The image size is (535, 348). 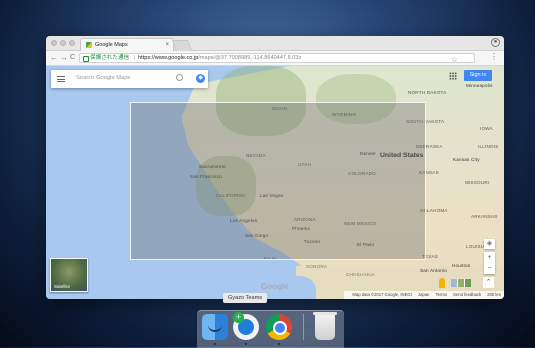 What do you see at coordinates (467, 294) in the screenshot?
I see `send-feedback-link: Send feedback` at bounding box center [467, 294].